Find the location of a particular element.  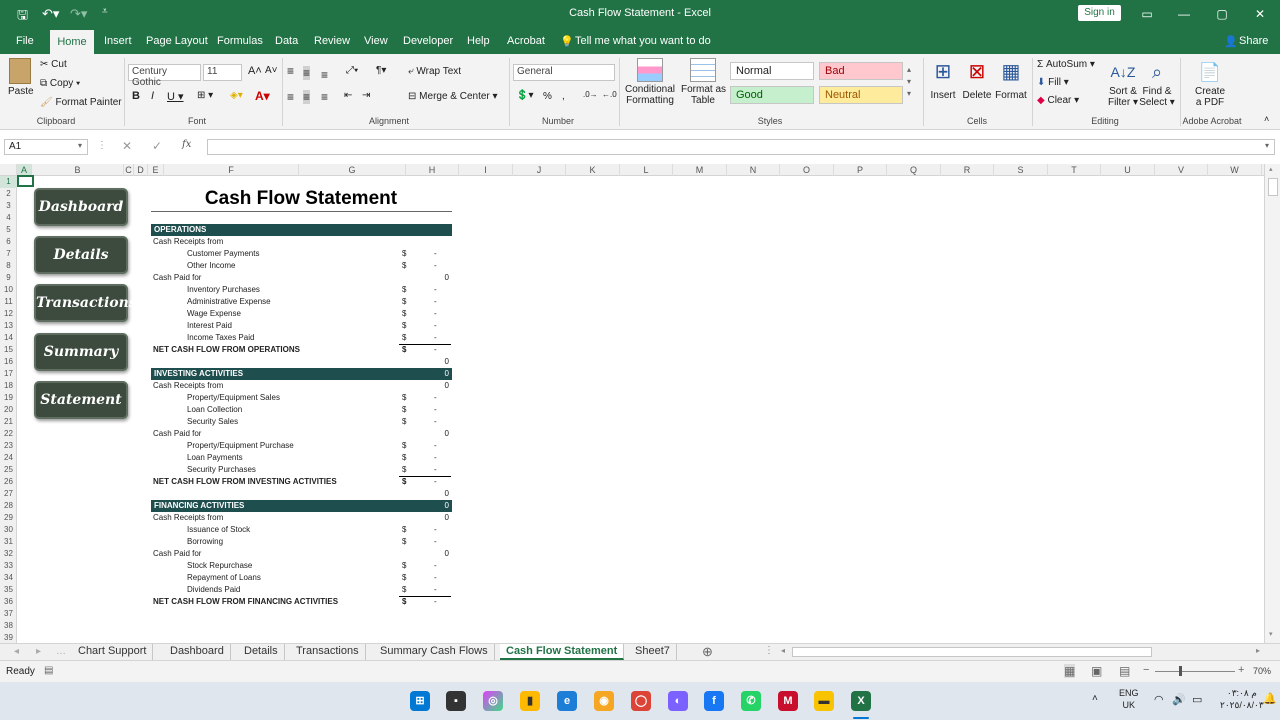

name-box-dropdown-icon: ▾ is located at coordinates (80, 145).